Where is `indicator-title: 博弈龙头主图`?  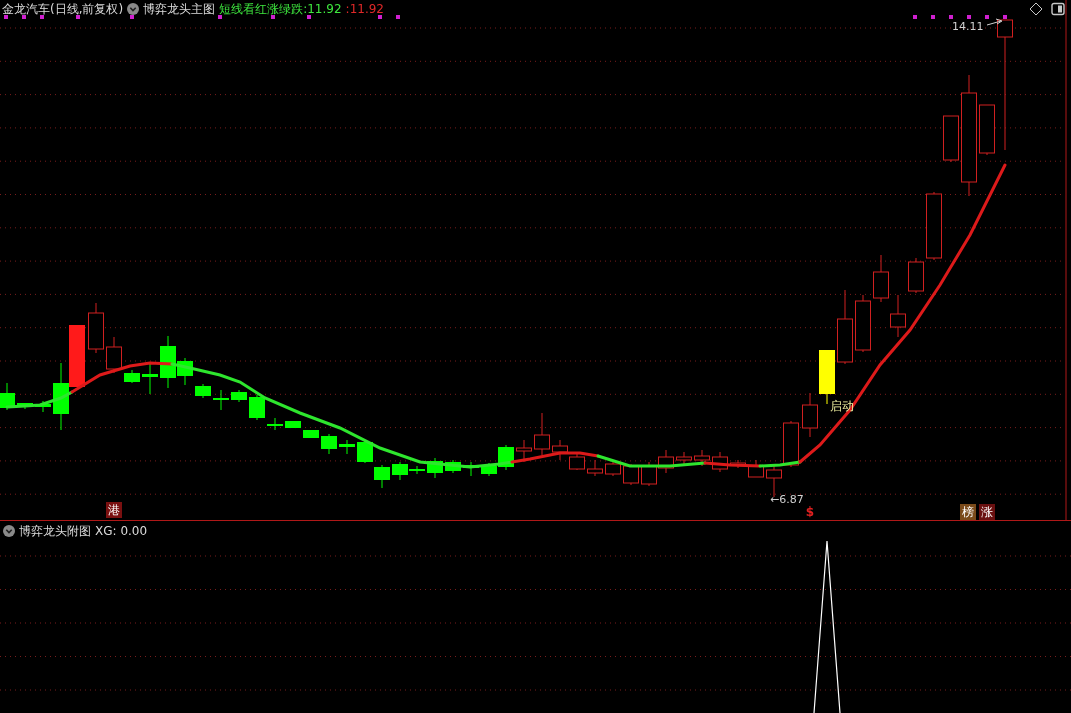
indicator-title: 博弈龙头主图 is located at coordinates (179, 9).